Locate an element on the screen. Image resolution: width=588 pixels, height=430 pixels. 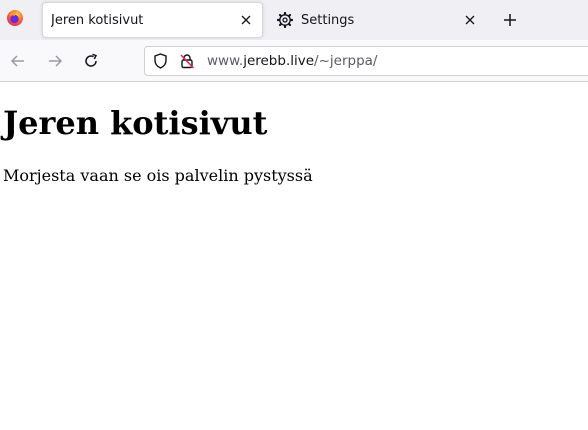
tab-title: Settings is located at coordinates (328, 20).